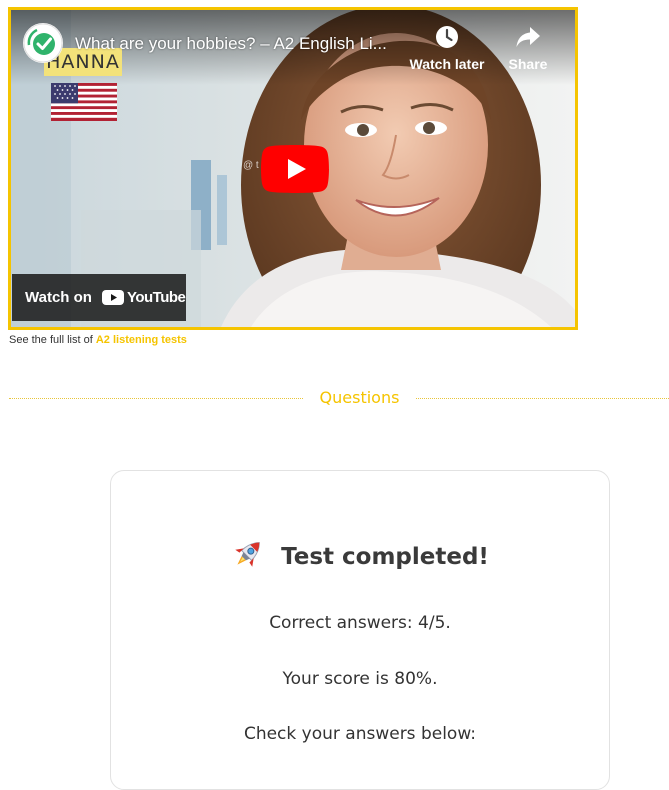  What do you see at coordinates (447, 37) in the screenshot?
I see `clock-icon` at bounding box center [447, 37].